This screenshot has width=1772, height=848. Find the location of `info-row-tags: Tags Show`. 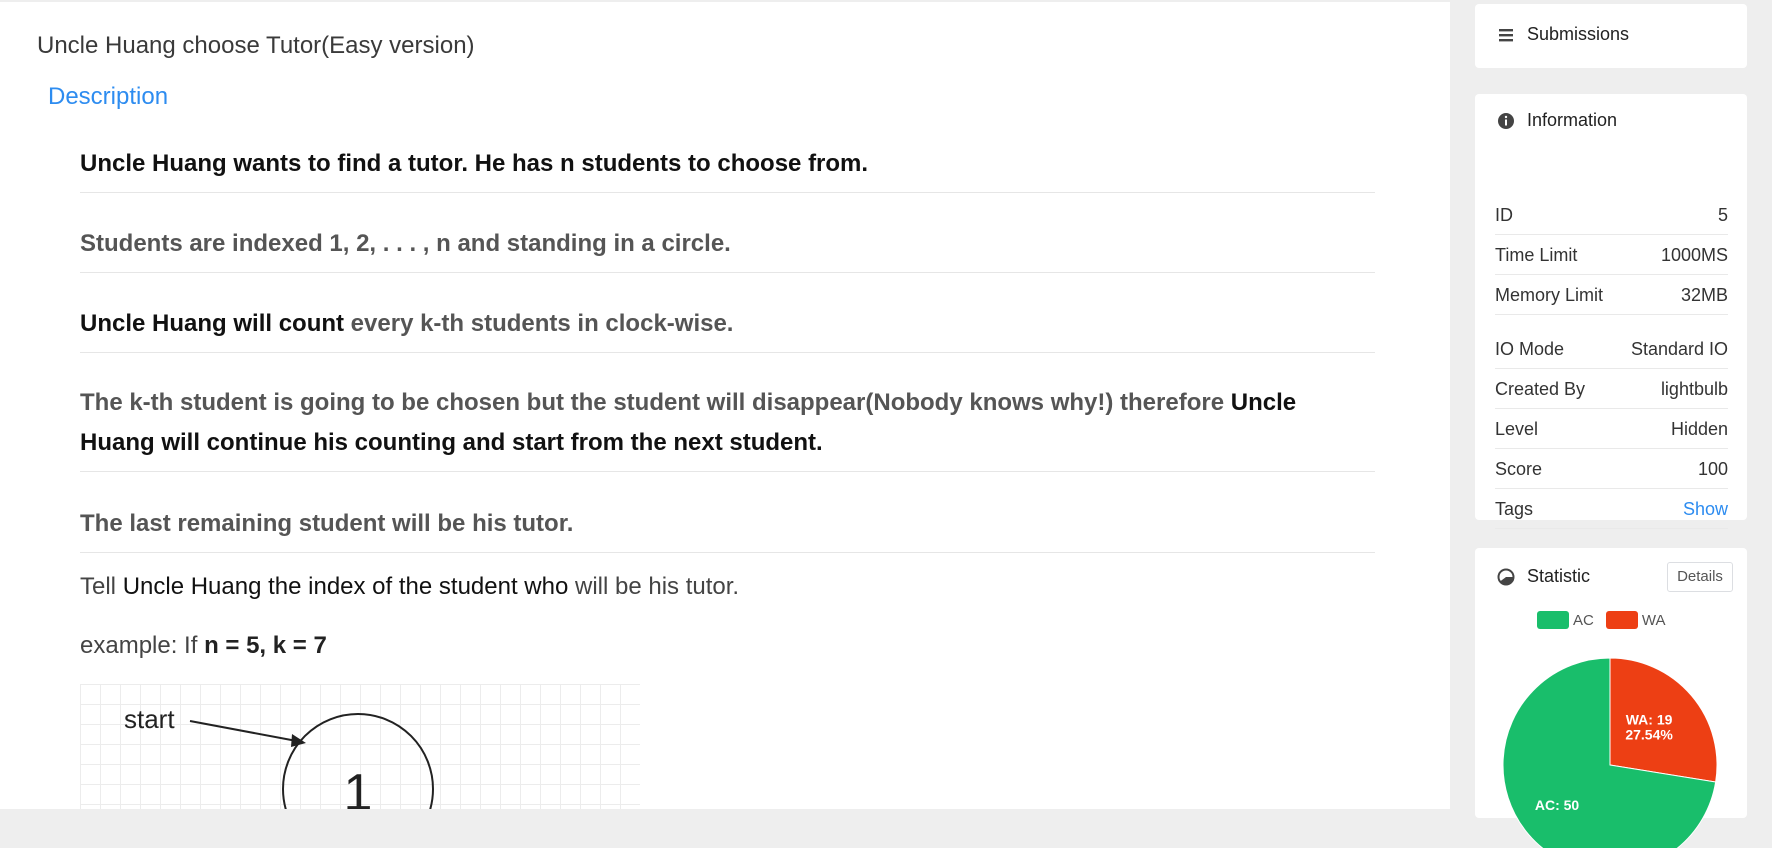

info-row-tags: Tags Show is located at coordinates (1611, 508).